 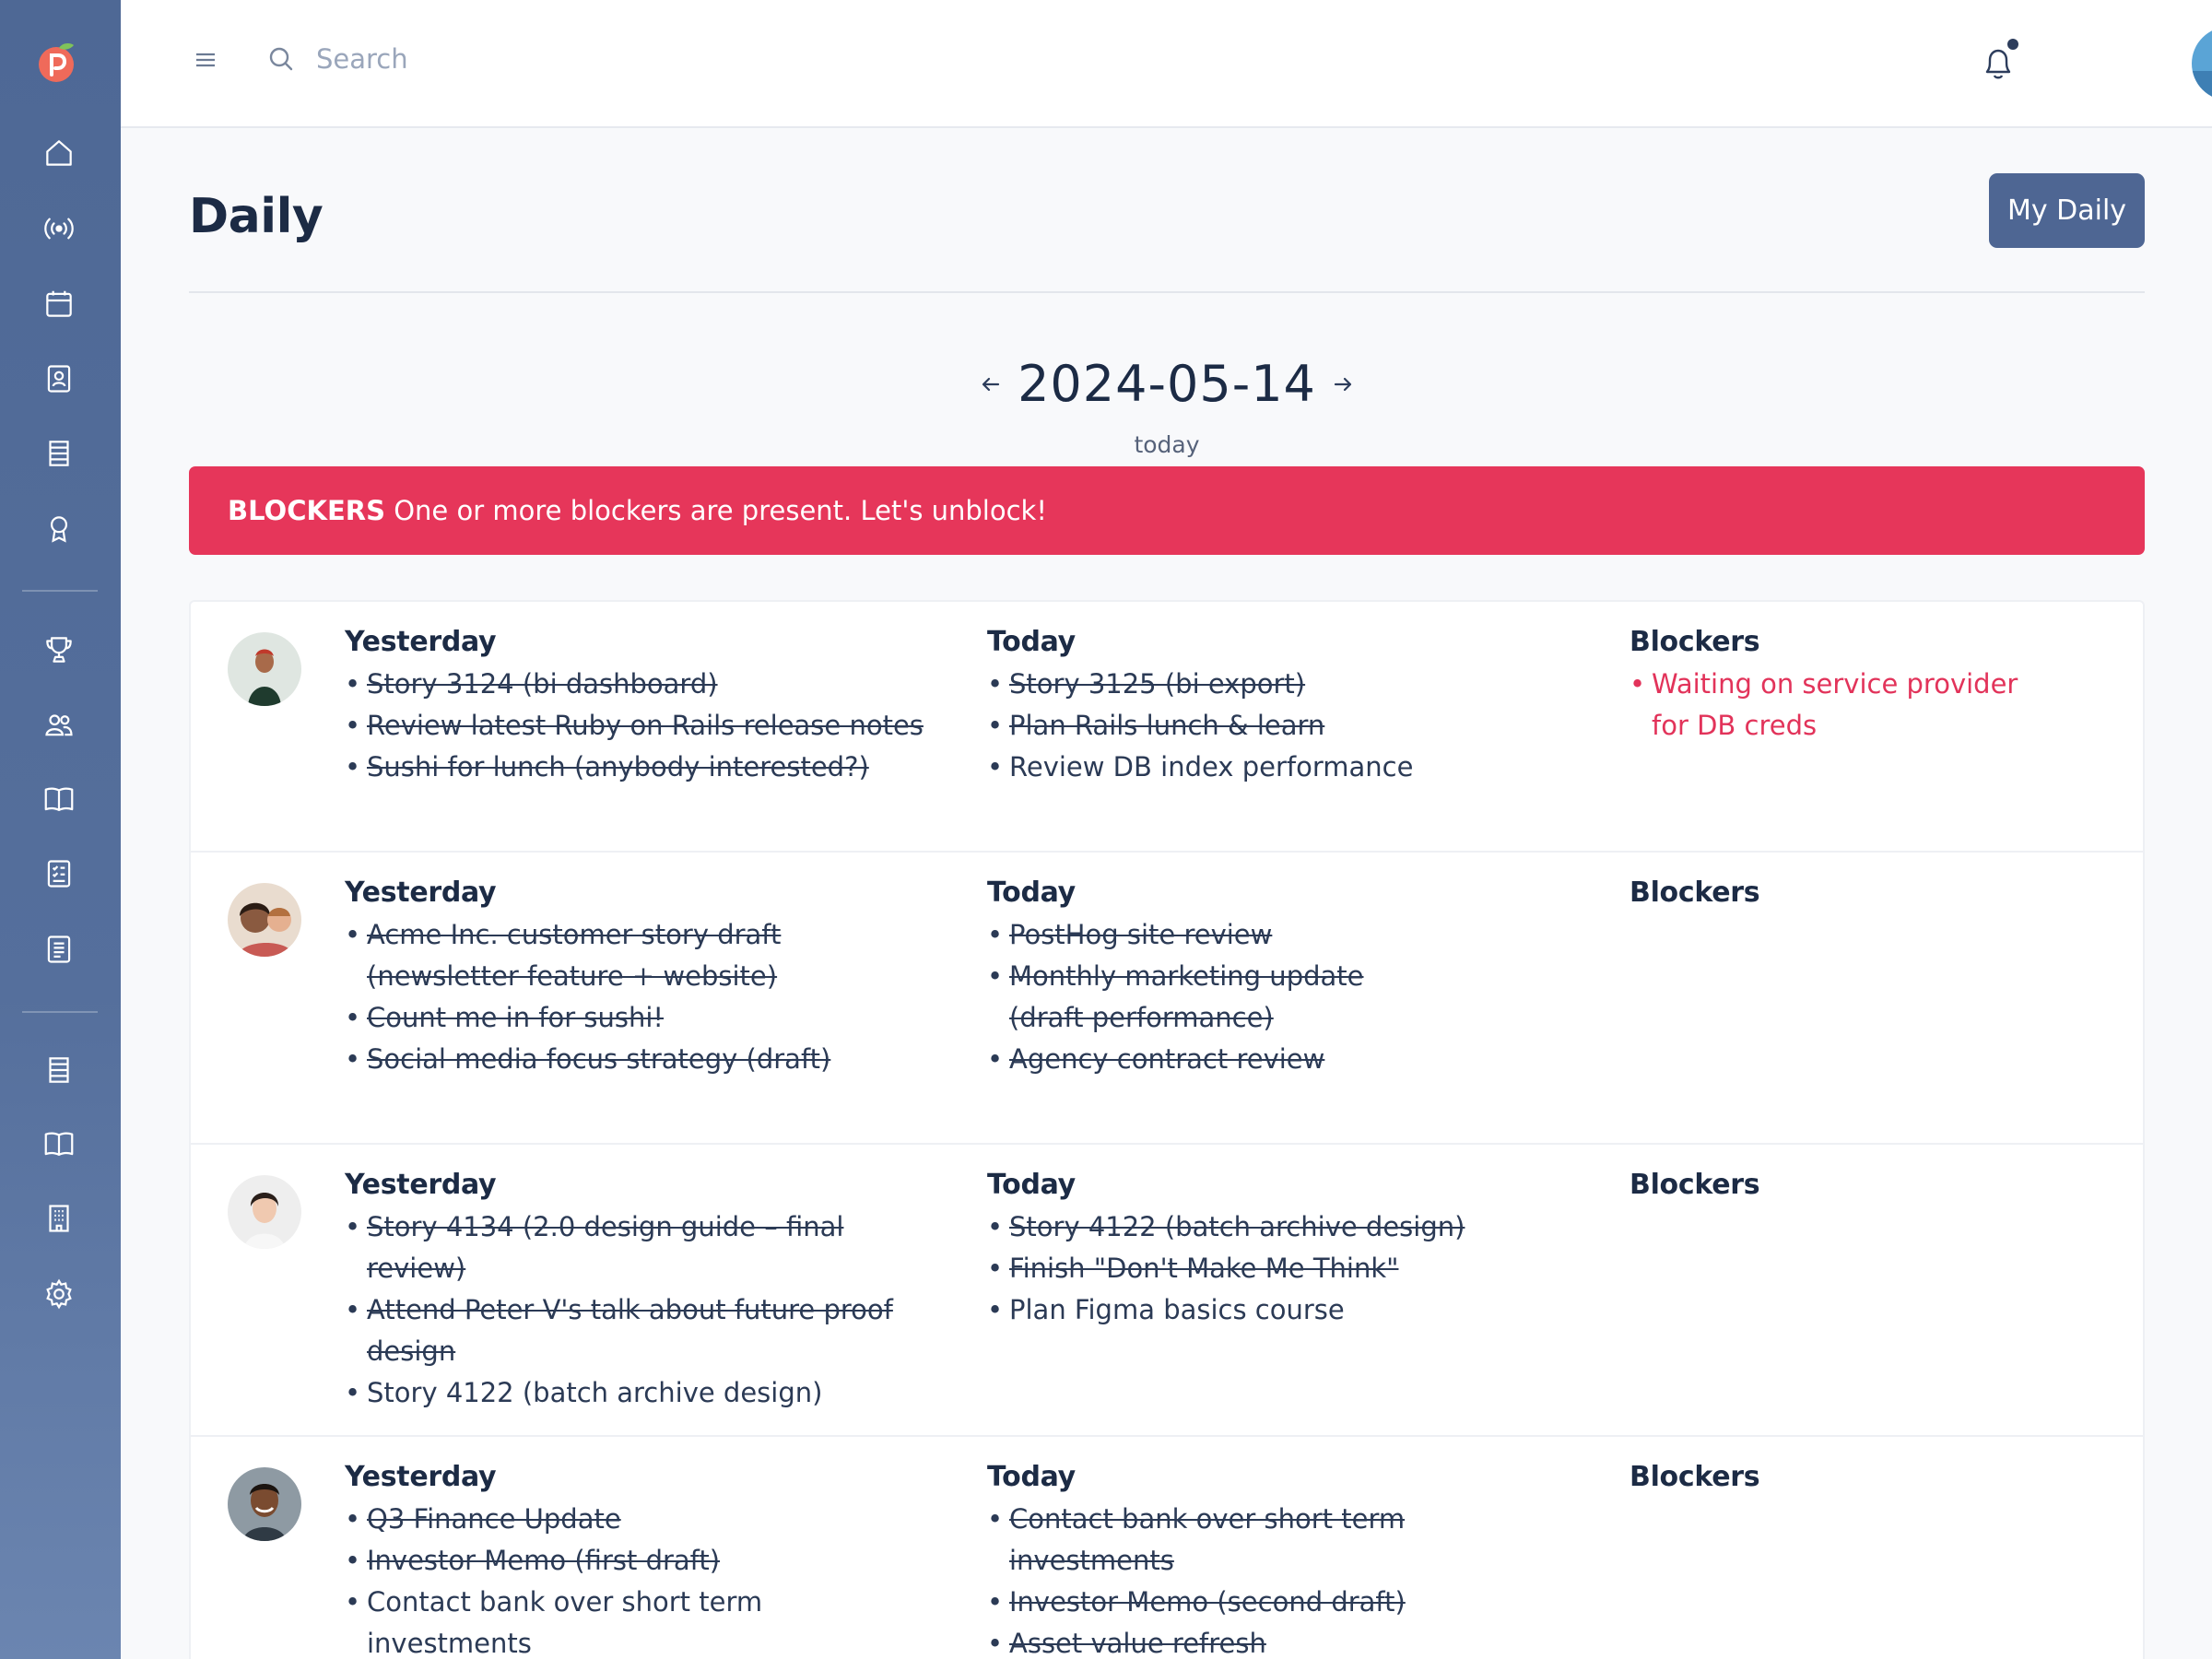 I want to click on settings-icon, so click(x=58, y=1294).